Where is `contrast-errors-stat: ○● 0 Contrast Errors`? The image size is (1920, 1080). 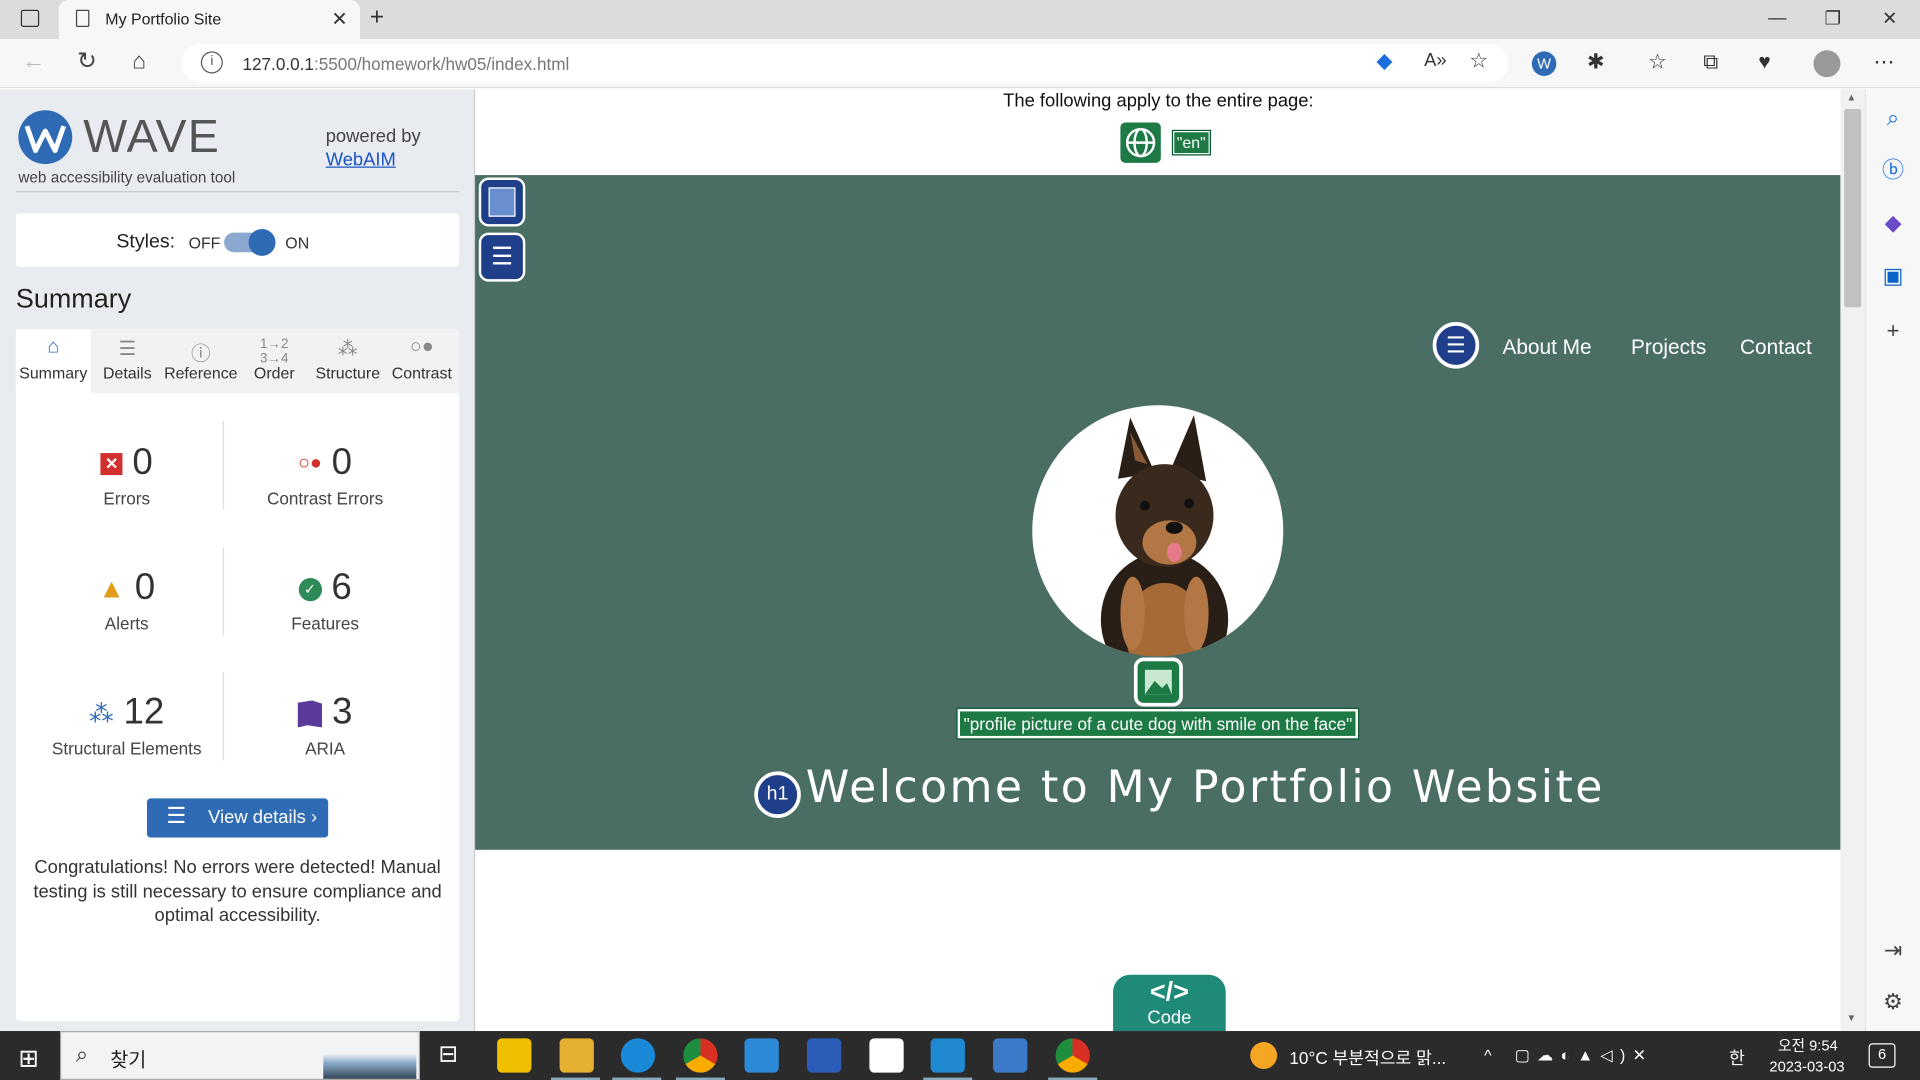 contrast-errors-stat: ○● 0 Contrast Errors is located at coordinates (325, 475).